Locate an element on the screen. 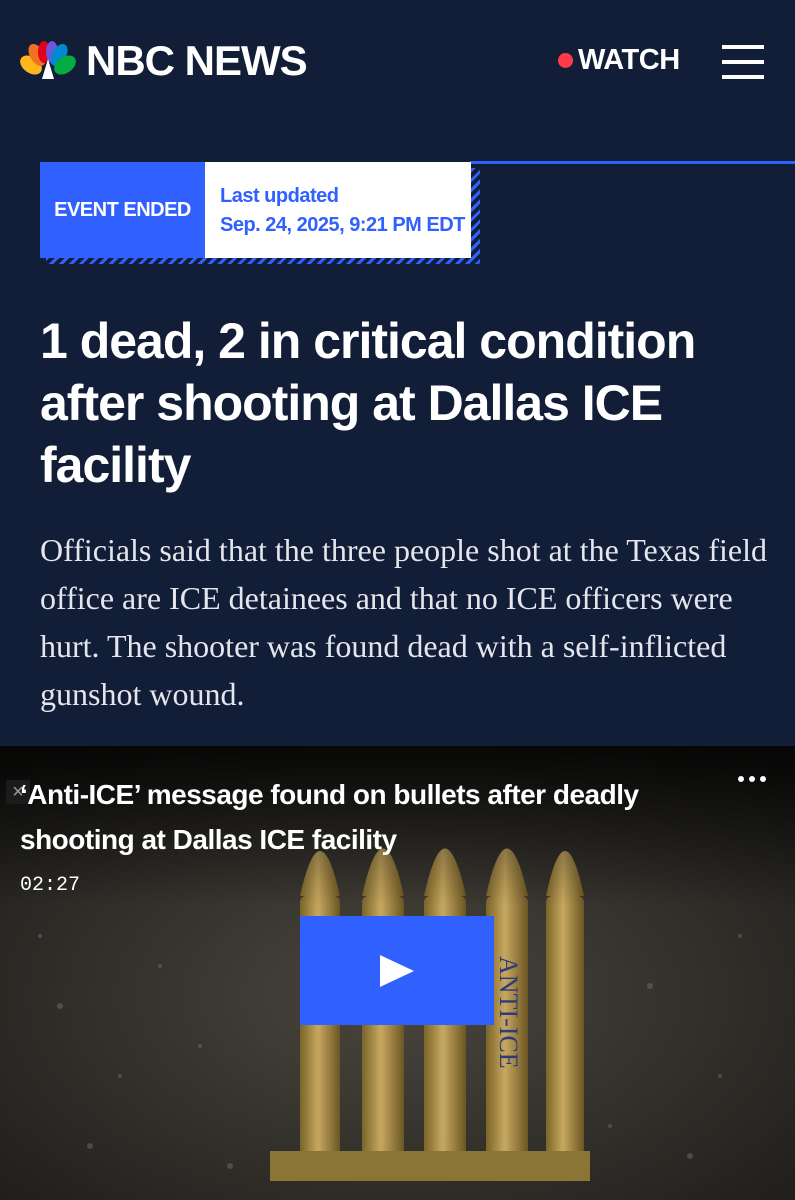 This screenshot has height=1200, width=795. play-button is located at coordinates (397, 970).